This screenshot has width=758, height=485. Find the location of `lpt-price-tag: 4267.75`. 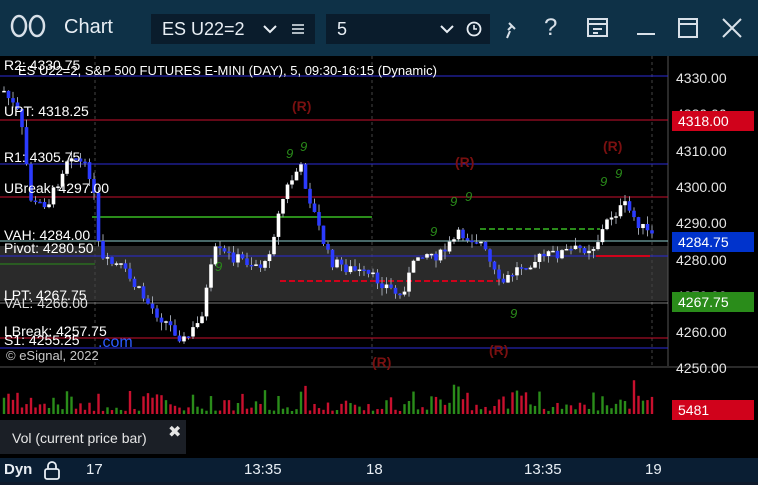

lpt-price-tag: 4267.75 is located at coordinates (713, 302).